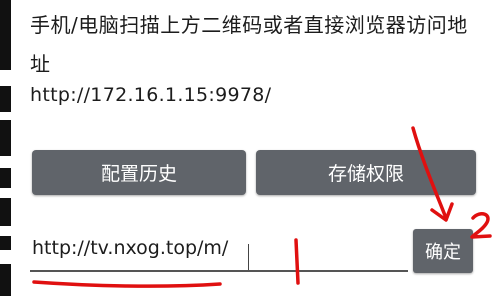  I want to click on number-2-annotation, so click(481, 225).